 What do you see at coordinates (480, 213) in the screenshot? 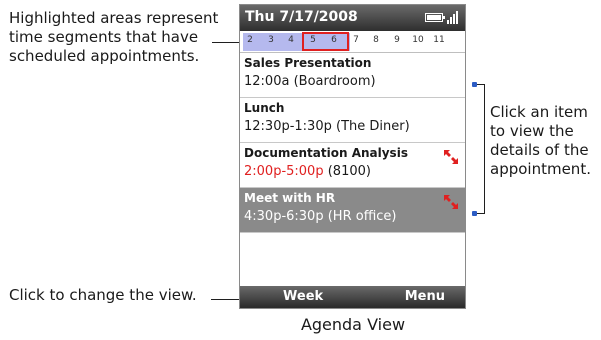
I see `callout-bracket-bottom` at bounding box center [480, 213].